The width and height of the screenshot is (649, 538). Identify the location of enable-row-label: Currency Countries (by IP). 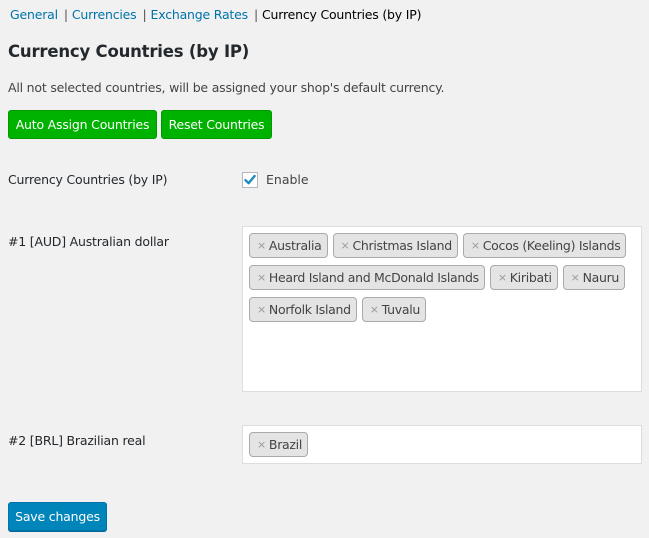
(88, 179).